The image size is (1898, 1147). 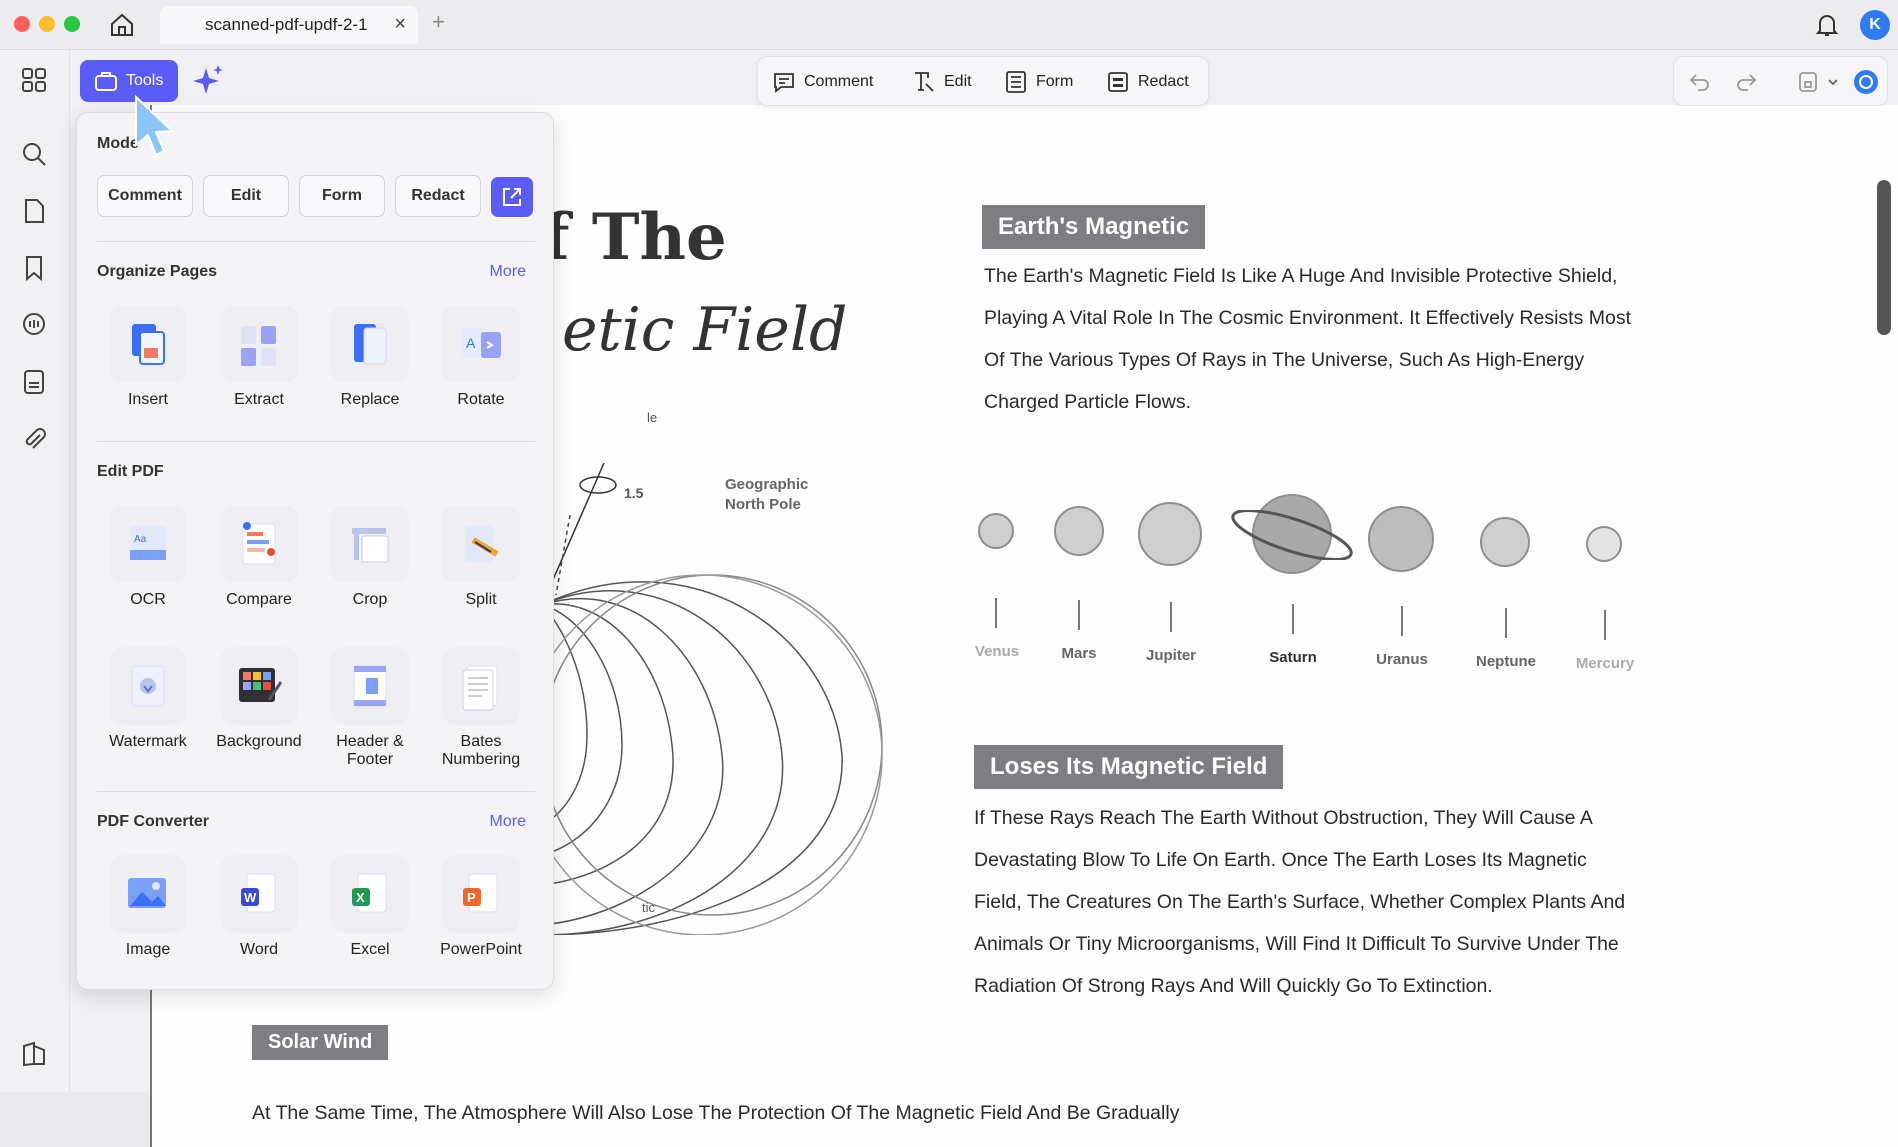 I want to click on pdf-converter-heading: PDF Converter, so click(x=153, y=821).